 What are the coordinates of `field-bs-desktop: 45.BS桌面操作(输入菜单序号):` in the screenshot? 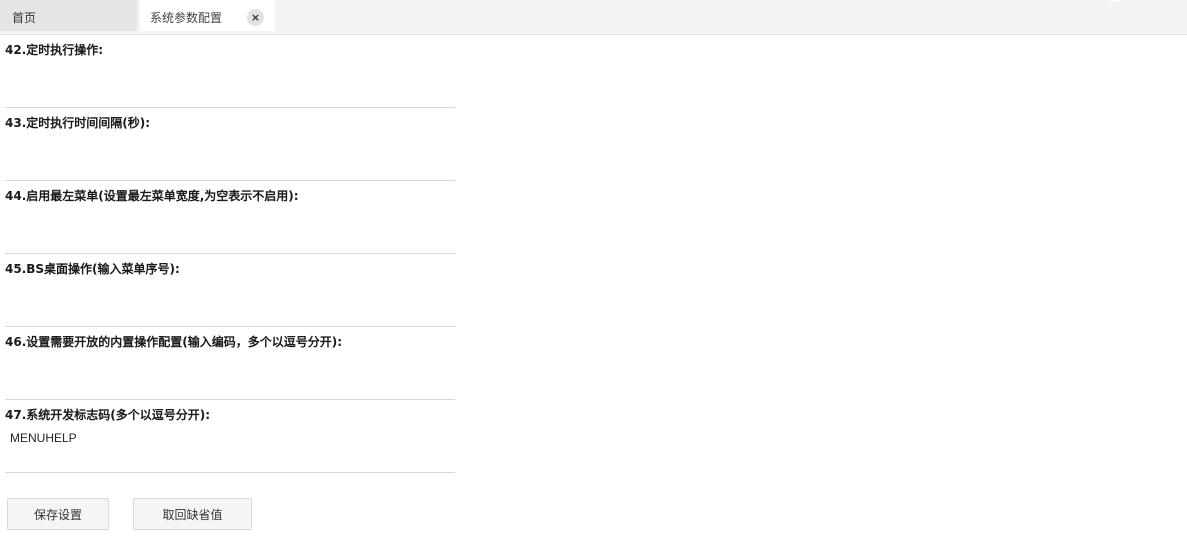 It's located at (230, 290).